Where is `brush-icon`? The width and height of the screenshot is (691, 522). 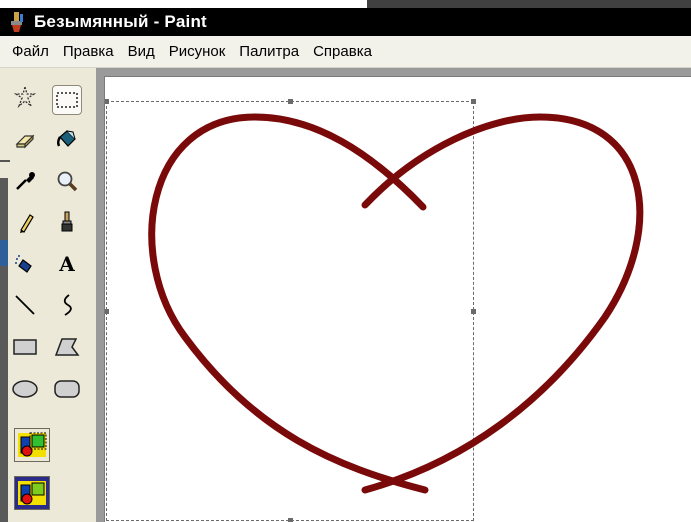
brush-icon is located at coordinates (67, 221).